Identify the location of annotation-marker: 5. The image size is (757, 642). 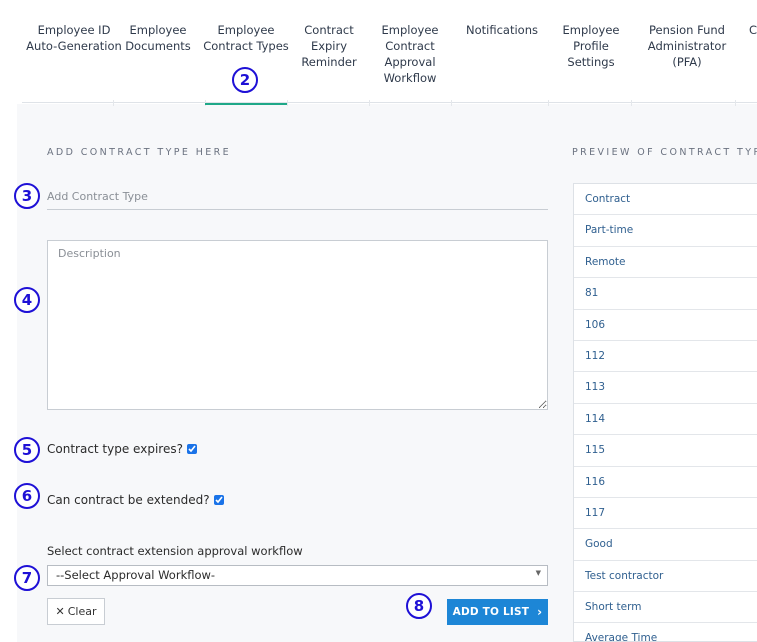
(27, 450).